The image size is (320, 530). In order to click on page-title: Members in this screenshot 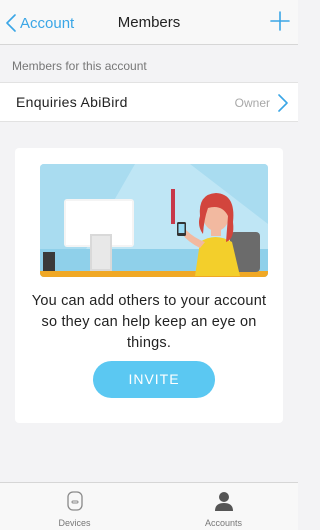, I will do `click(149, 22)`.